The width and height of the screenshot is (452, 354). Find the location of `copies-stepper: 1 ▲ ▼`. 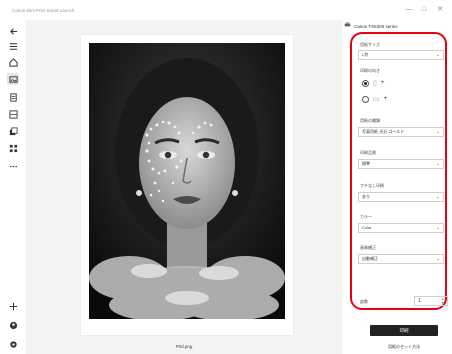

copies-stepper: 1 ▲ ▼ is located at coordinates (431, 301).